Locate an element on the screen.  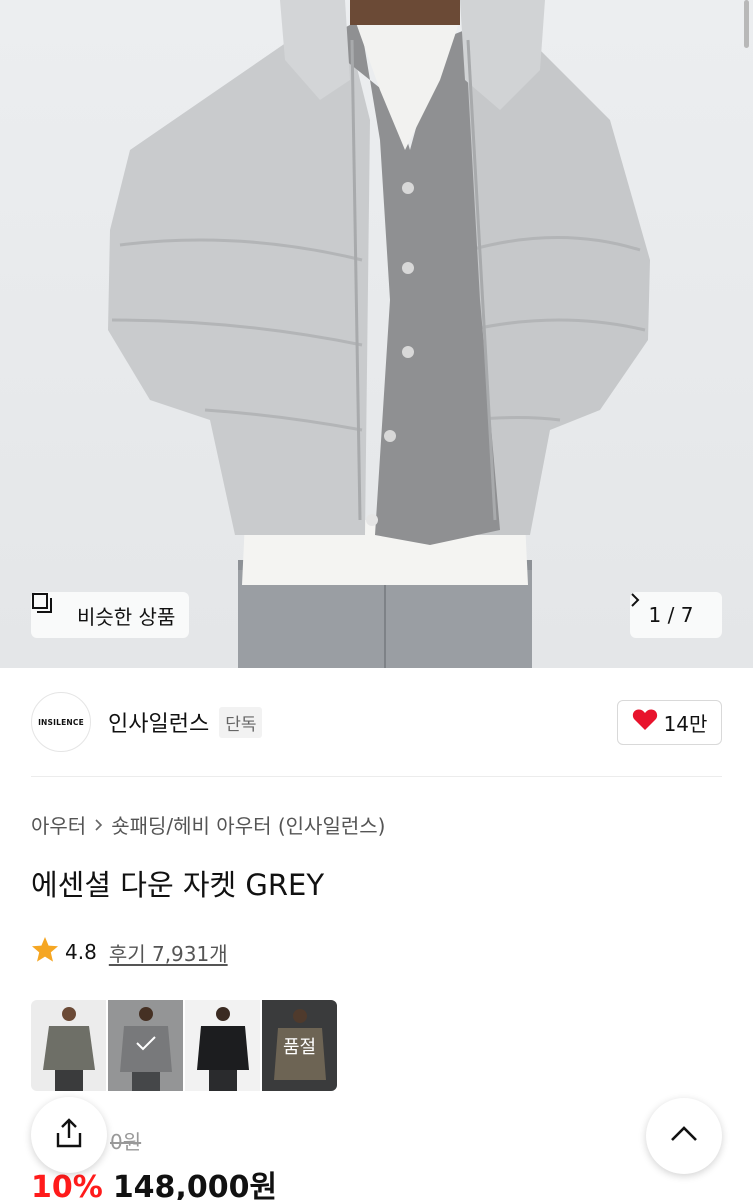
similar-products-button: 비슷한 상품 is located at coordinates (110, 615).